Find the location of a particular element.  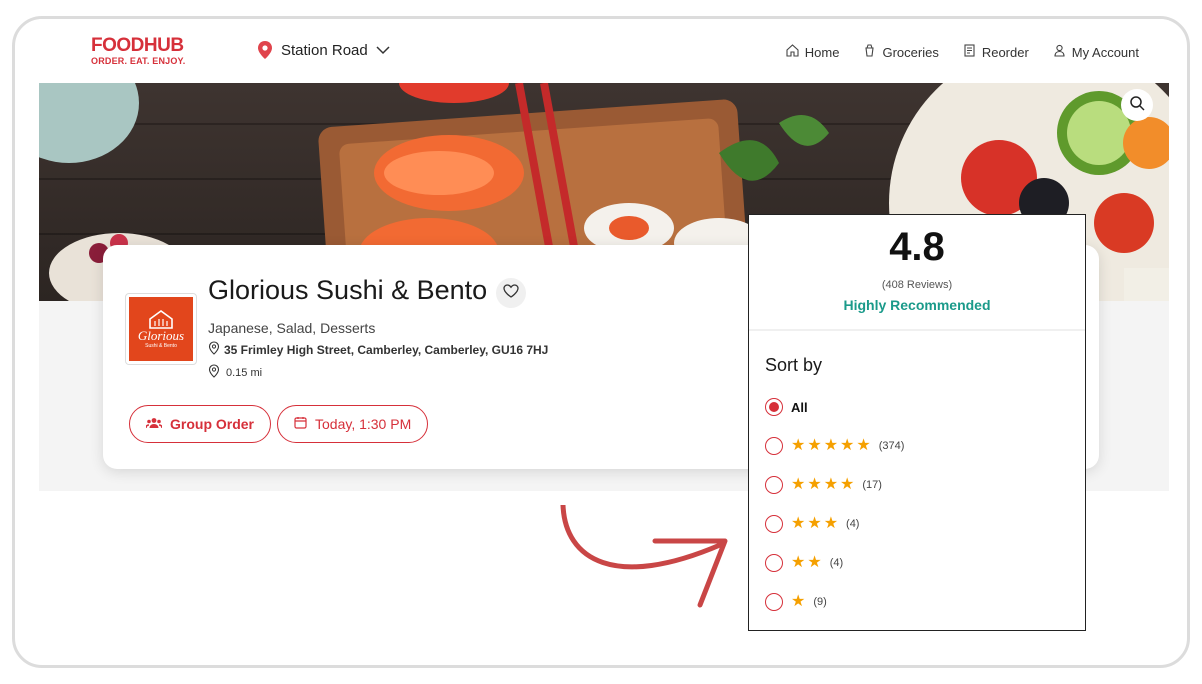

heart-icon is located at coordinates (511, 293).